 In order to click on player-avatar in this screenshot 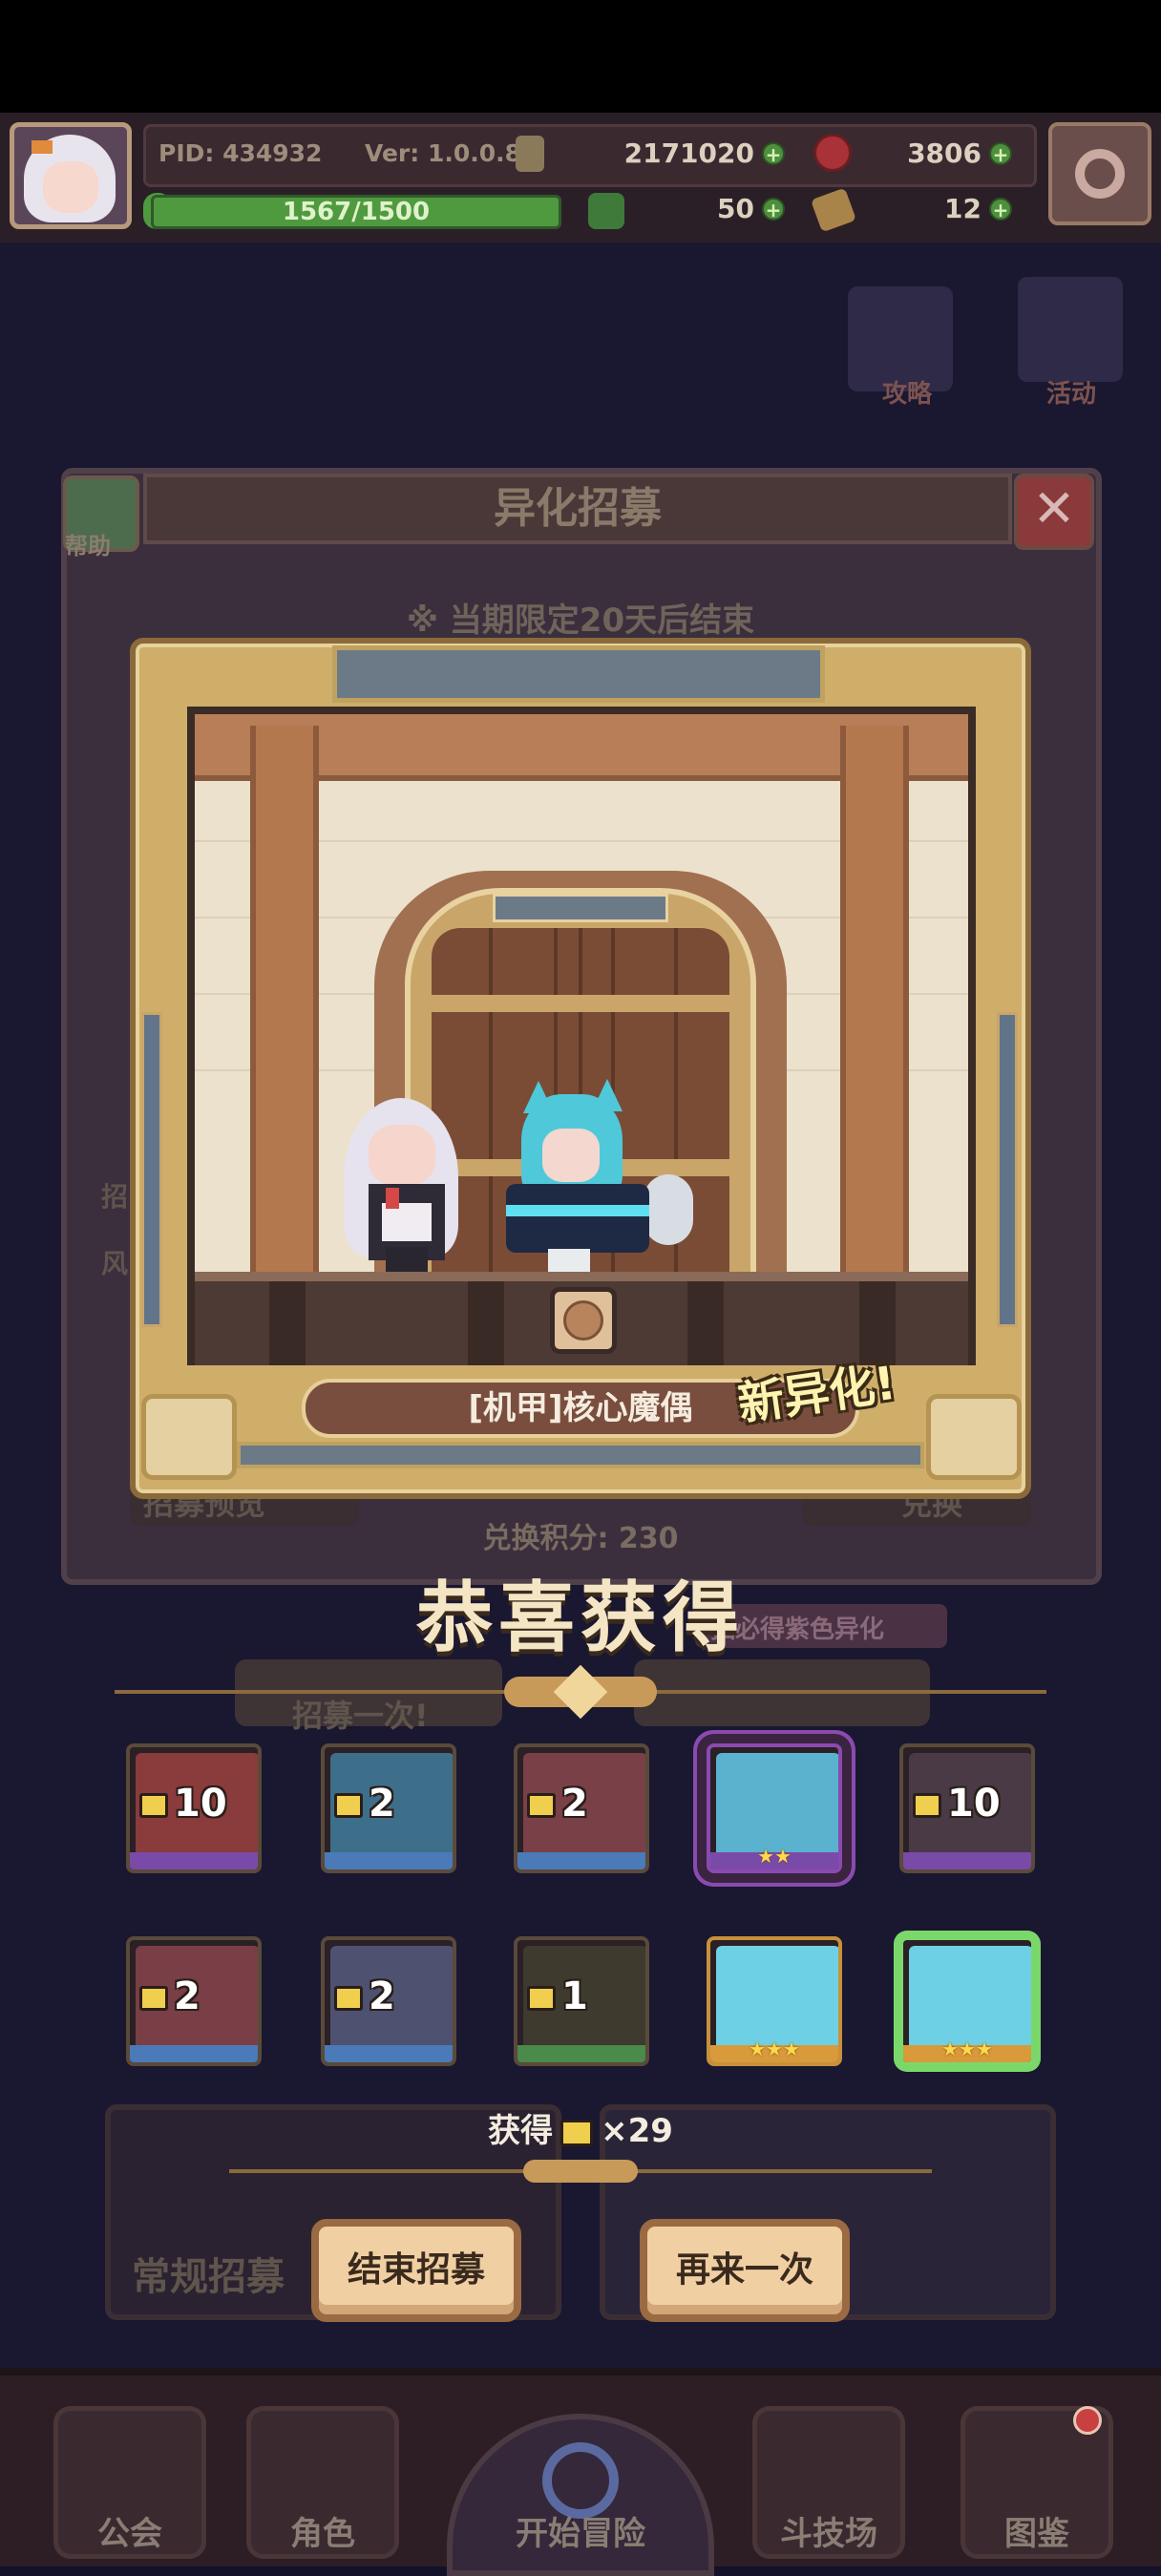, I will do `click(71, 175)`.